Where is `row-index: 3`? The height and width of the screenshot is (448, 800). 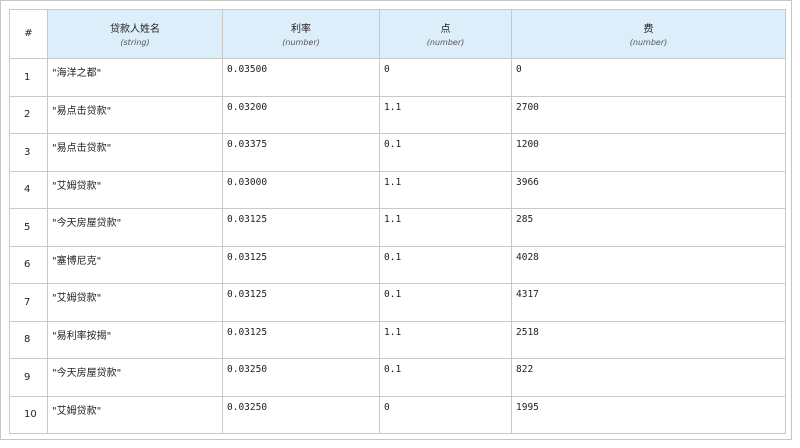 row-index: 3 is located at coordinates (28, 152).